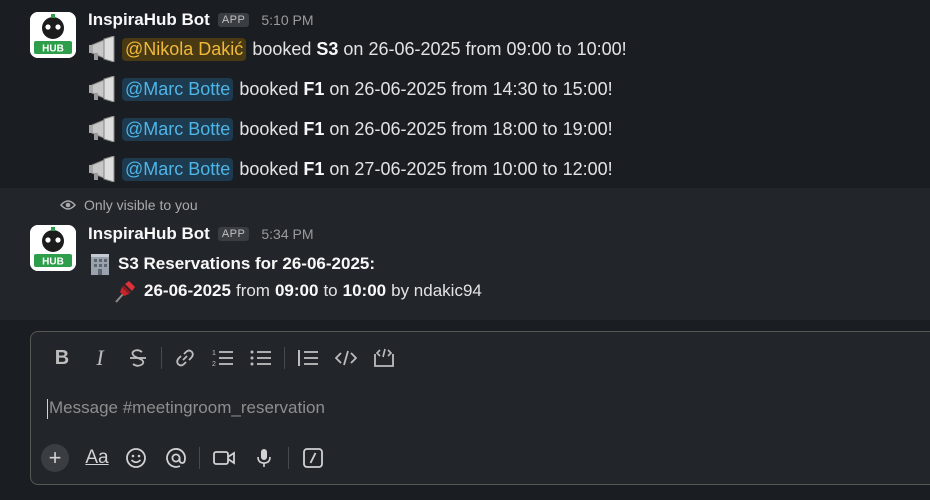 The width and height of the screenshot is (930, 500). I want to click on microphone-icon, so click(264, 458).